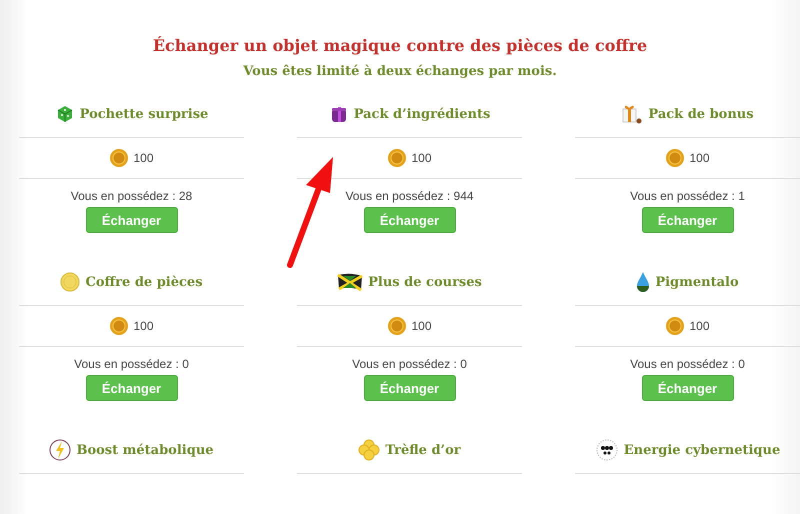 This screenshot has height=514, width=800. What do you see at coordinates (350, 282) in the screenshot?
I see `flag-icon` at bounding box center [350, 282].